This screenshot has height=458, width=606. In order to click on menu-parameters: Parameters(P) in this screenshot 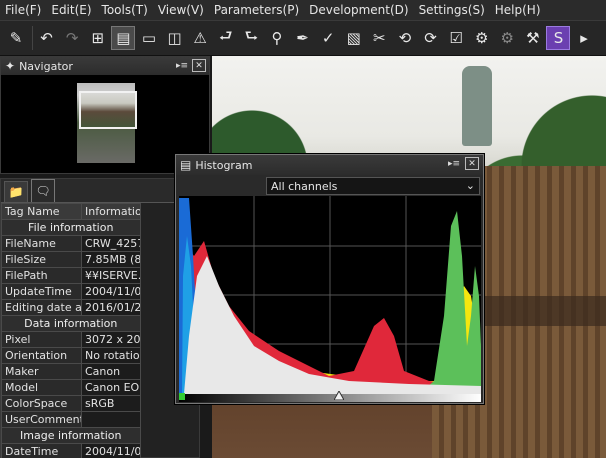, I will do `click(256, 10)`.